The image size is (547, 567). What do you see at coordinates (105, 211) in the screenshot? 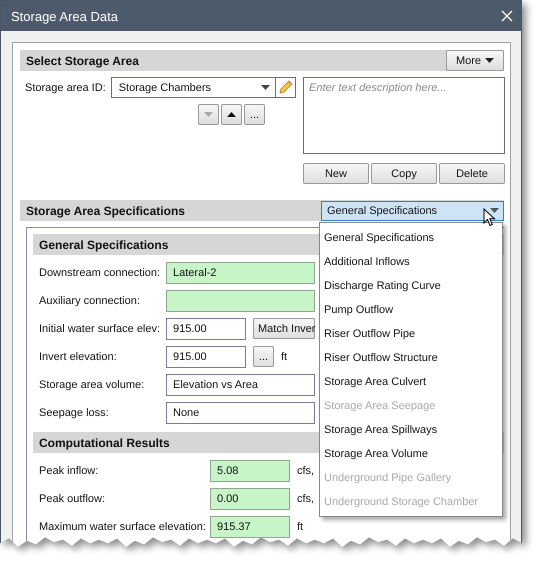
I see `section-title: Storage Area Specifications` at bounding box center [105, 211].